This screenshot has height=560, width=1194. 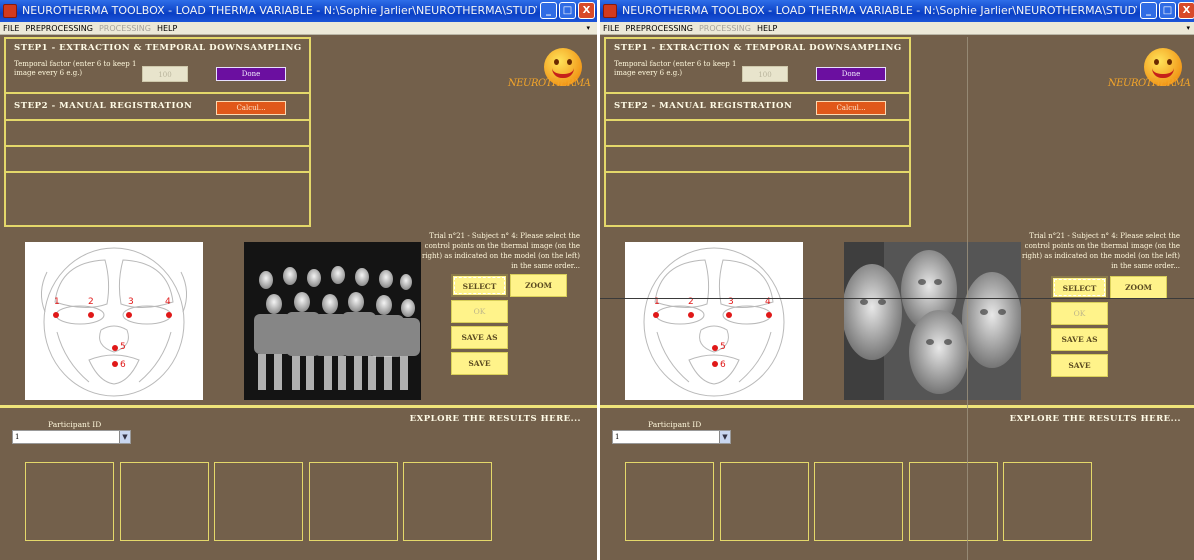 I want to click on model-point-1: 1, so click(x=57, y=302).